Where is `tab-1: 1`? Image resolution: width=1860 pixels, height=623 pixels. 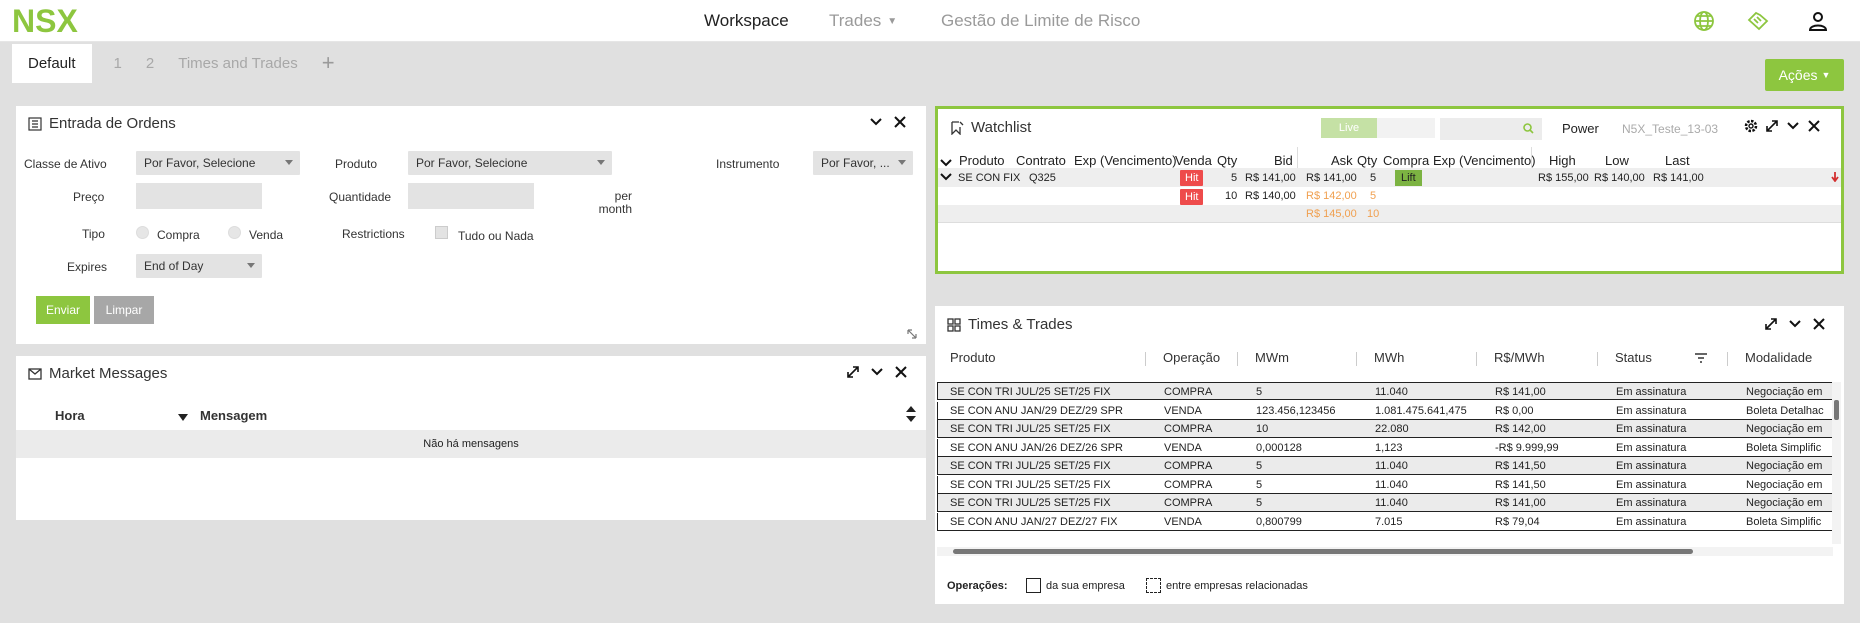
tab-1: 1 is located at coordinates (118, 63).